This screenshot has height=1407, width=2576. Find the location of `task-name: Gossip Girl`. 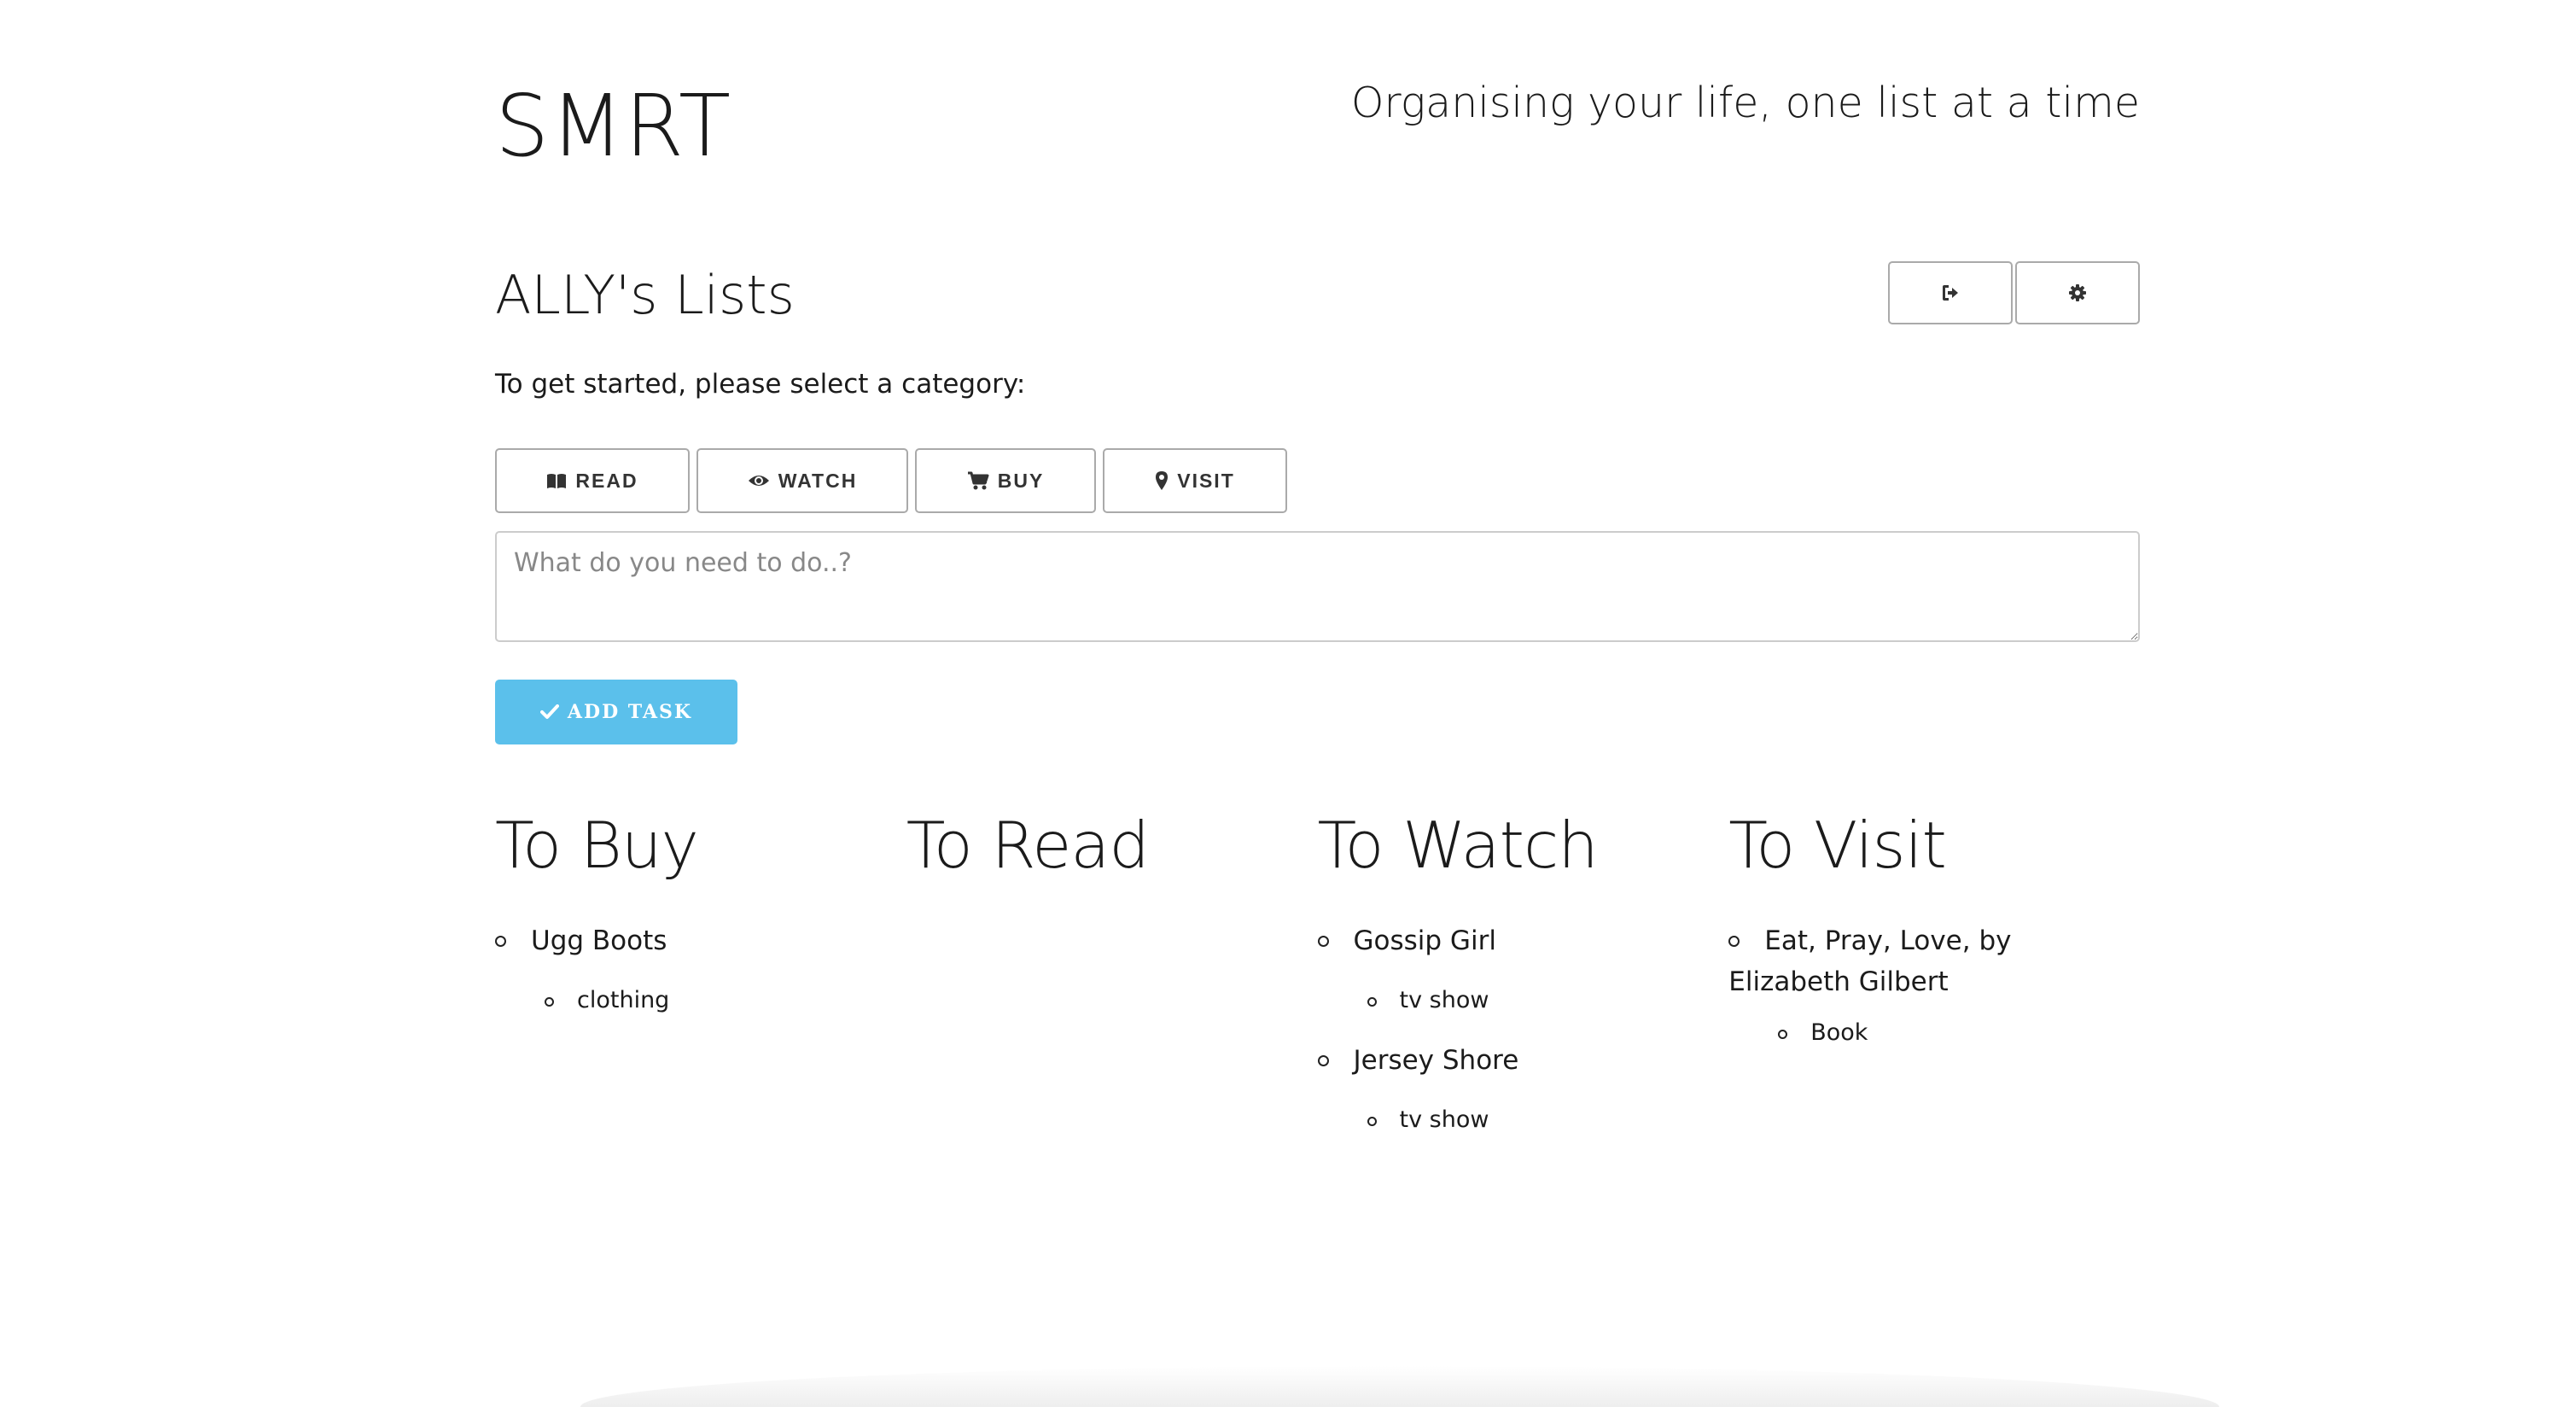

task-name: Gossip Girl is located at coordinates (1424, 940).